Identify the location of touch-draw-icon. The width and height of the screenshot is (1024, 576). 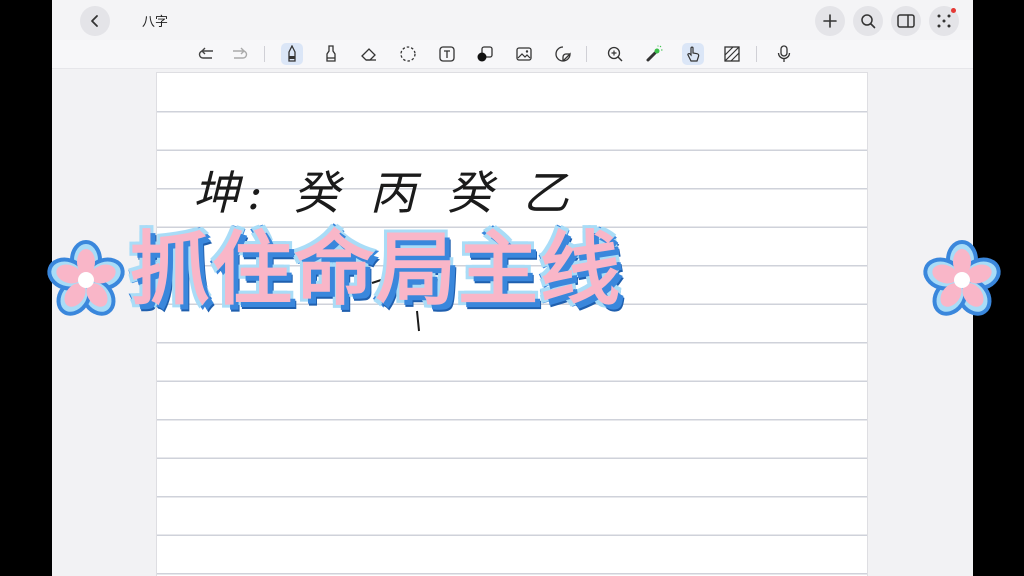
(693, 54).